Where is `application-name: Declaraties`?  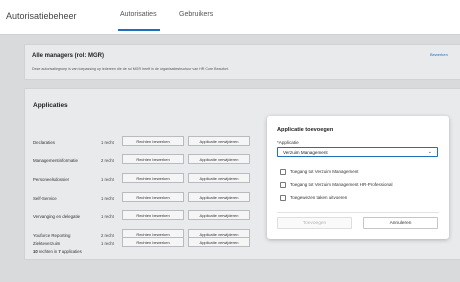 application-name: Declaraties is located at coordinates (44, 142).